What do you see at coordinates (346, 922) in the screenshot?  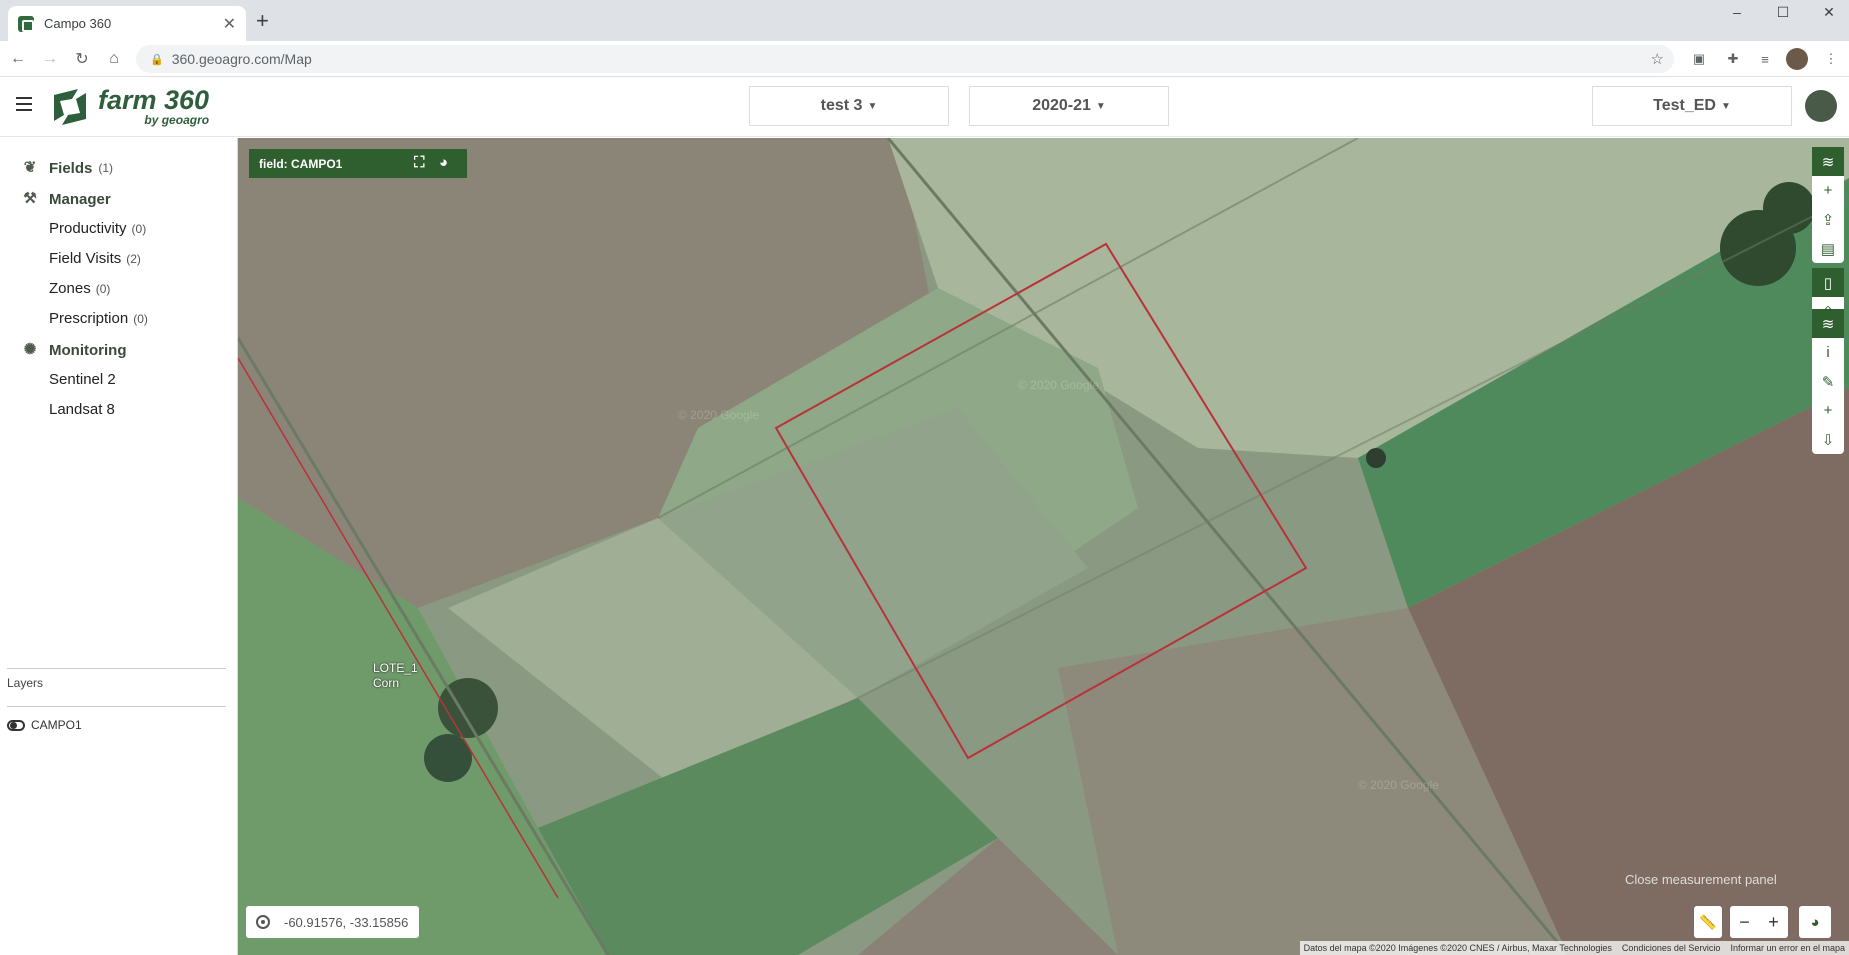 I see `coordinates-text: -60.91576, -33.15856` at bounding box center [346, 922].